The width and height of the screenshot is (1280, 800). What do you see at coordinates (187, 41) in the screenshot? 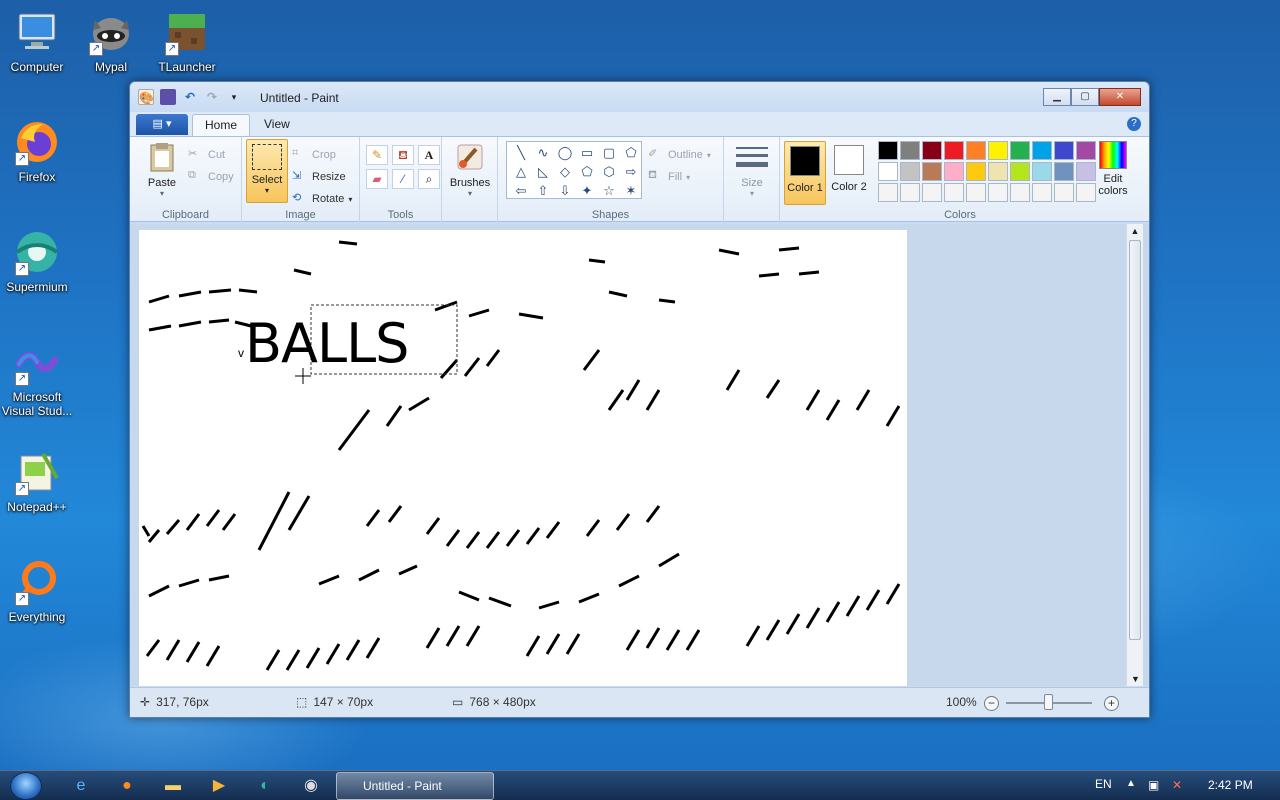
I see `desktop-icon-tlauncher: ↗ TLauncher` at bounding box center [187, 41].